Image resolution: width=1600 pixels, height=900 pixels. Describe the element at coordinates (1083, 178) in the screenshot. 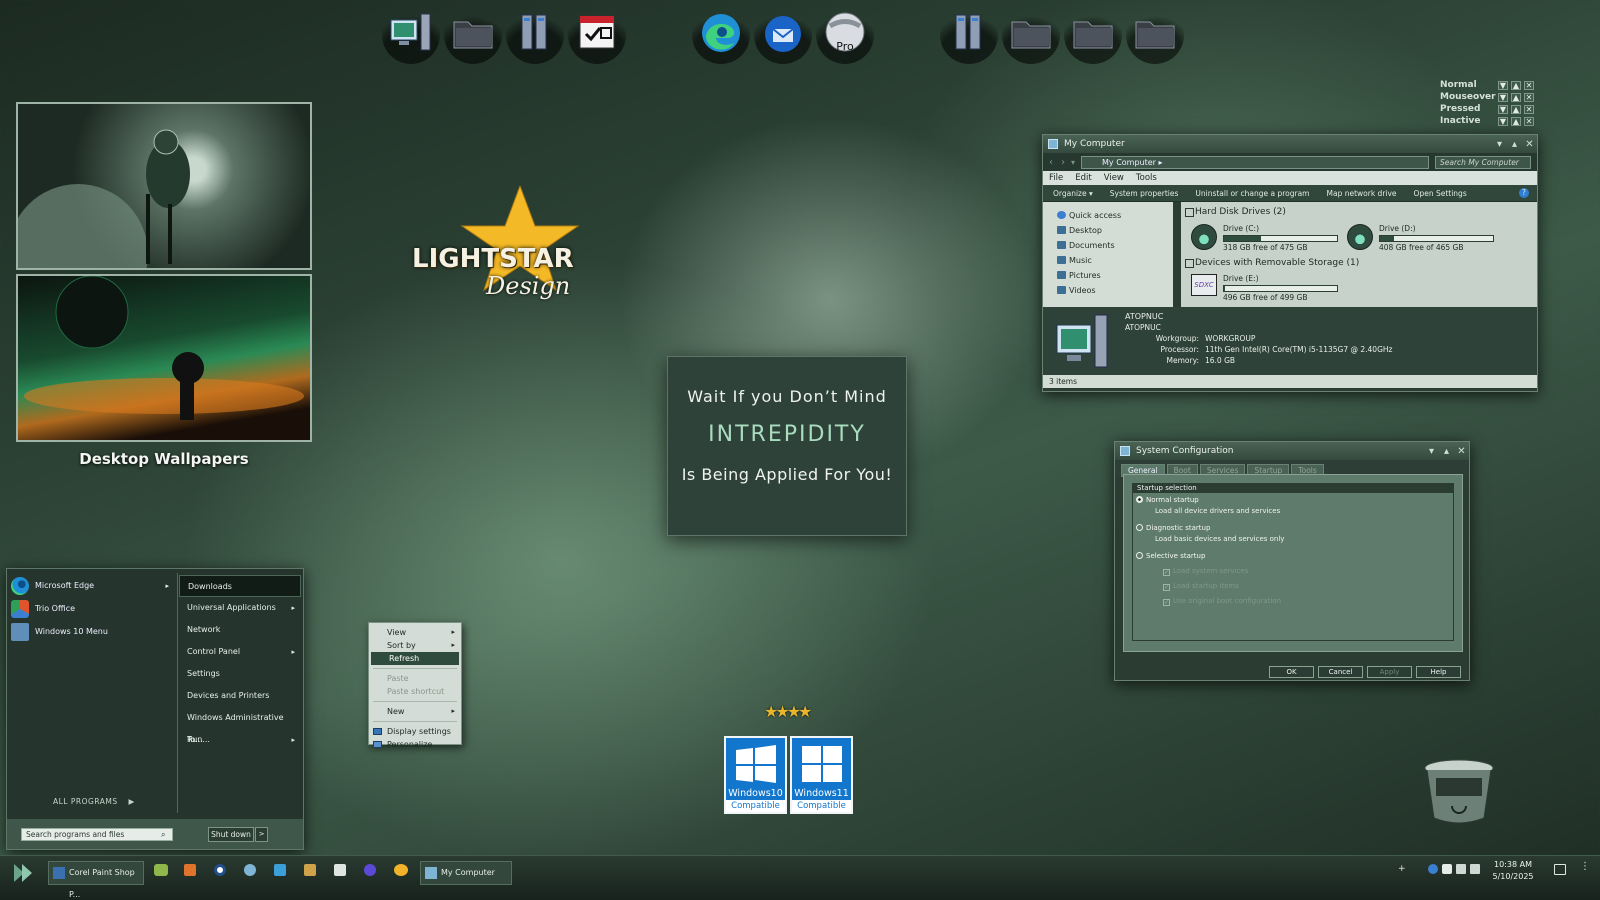

I see `menu-edit: Edit` at that location.